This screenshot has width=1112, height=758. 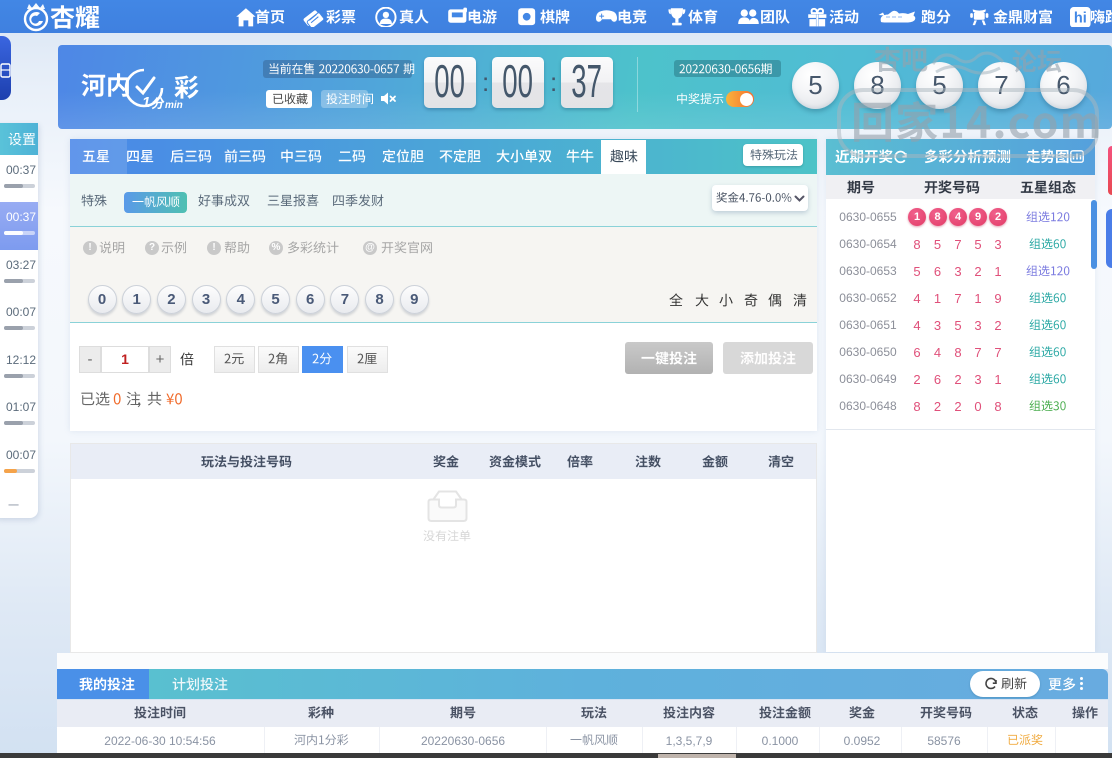 What do you see at coordinates (1080, 19) in the screenshot?
I see `svg-text: hi` at bounding box center [1080, 19].